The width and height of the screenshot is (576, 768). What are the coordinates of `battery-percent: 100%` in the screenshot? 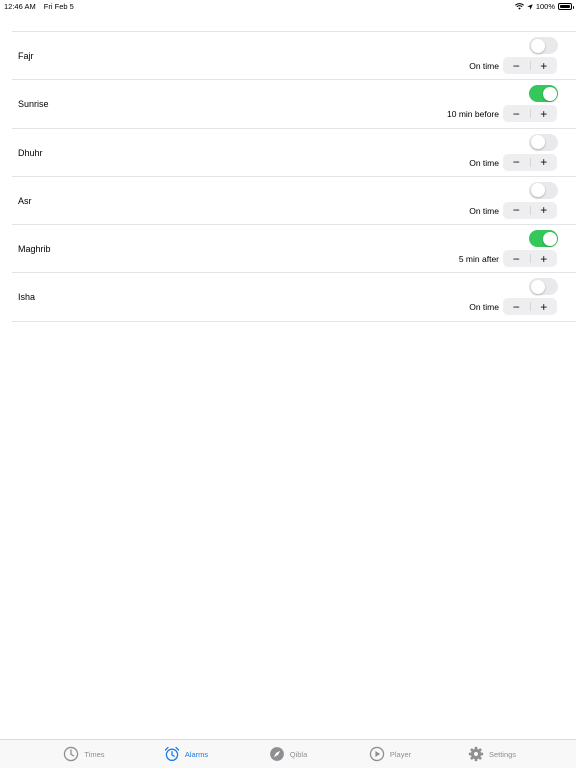 It's located at (545, 6).